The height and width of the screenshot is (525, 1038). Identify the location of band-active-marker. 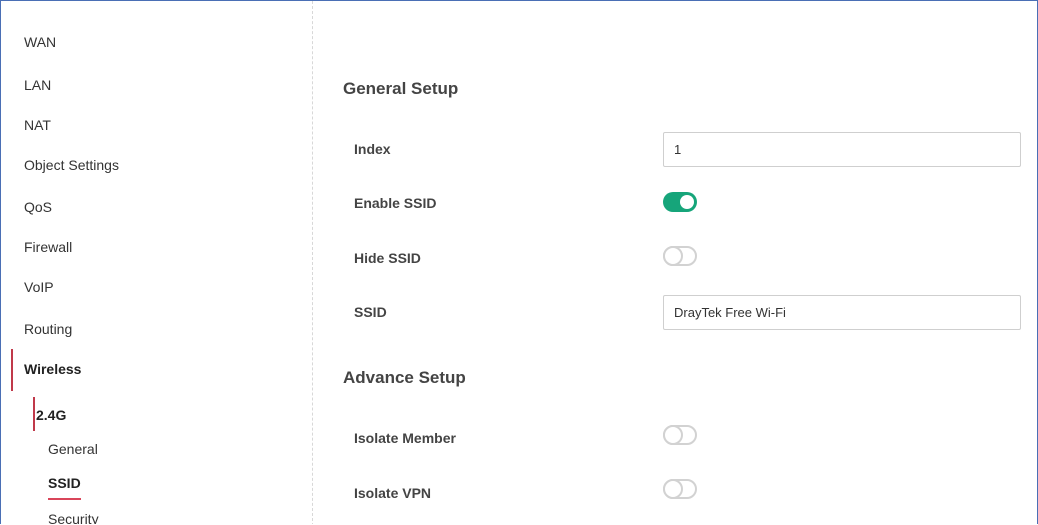
(34, 414).